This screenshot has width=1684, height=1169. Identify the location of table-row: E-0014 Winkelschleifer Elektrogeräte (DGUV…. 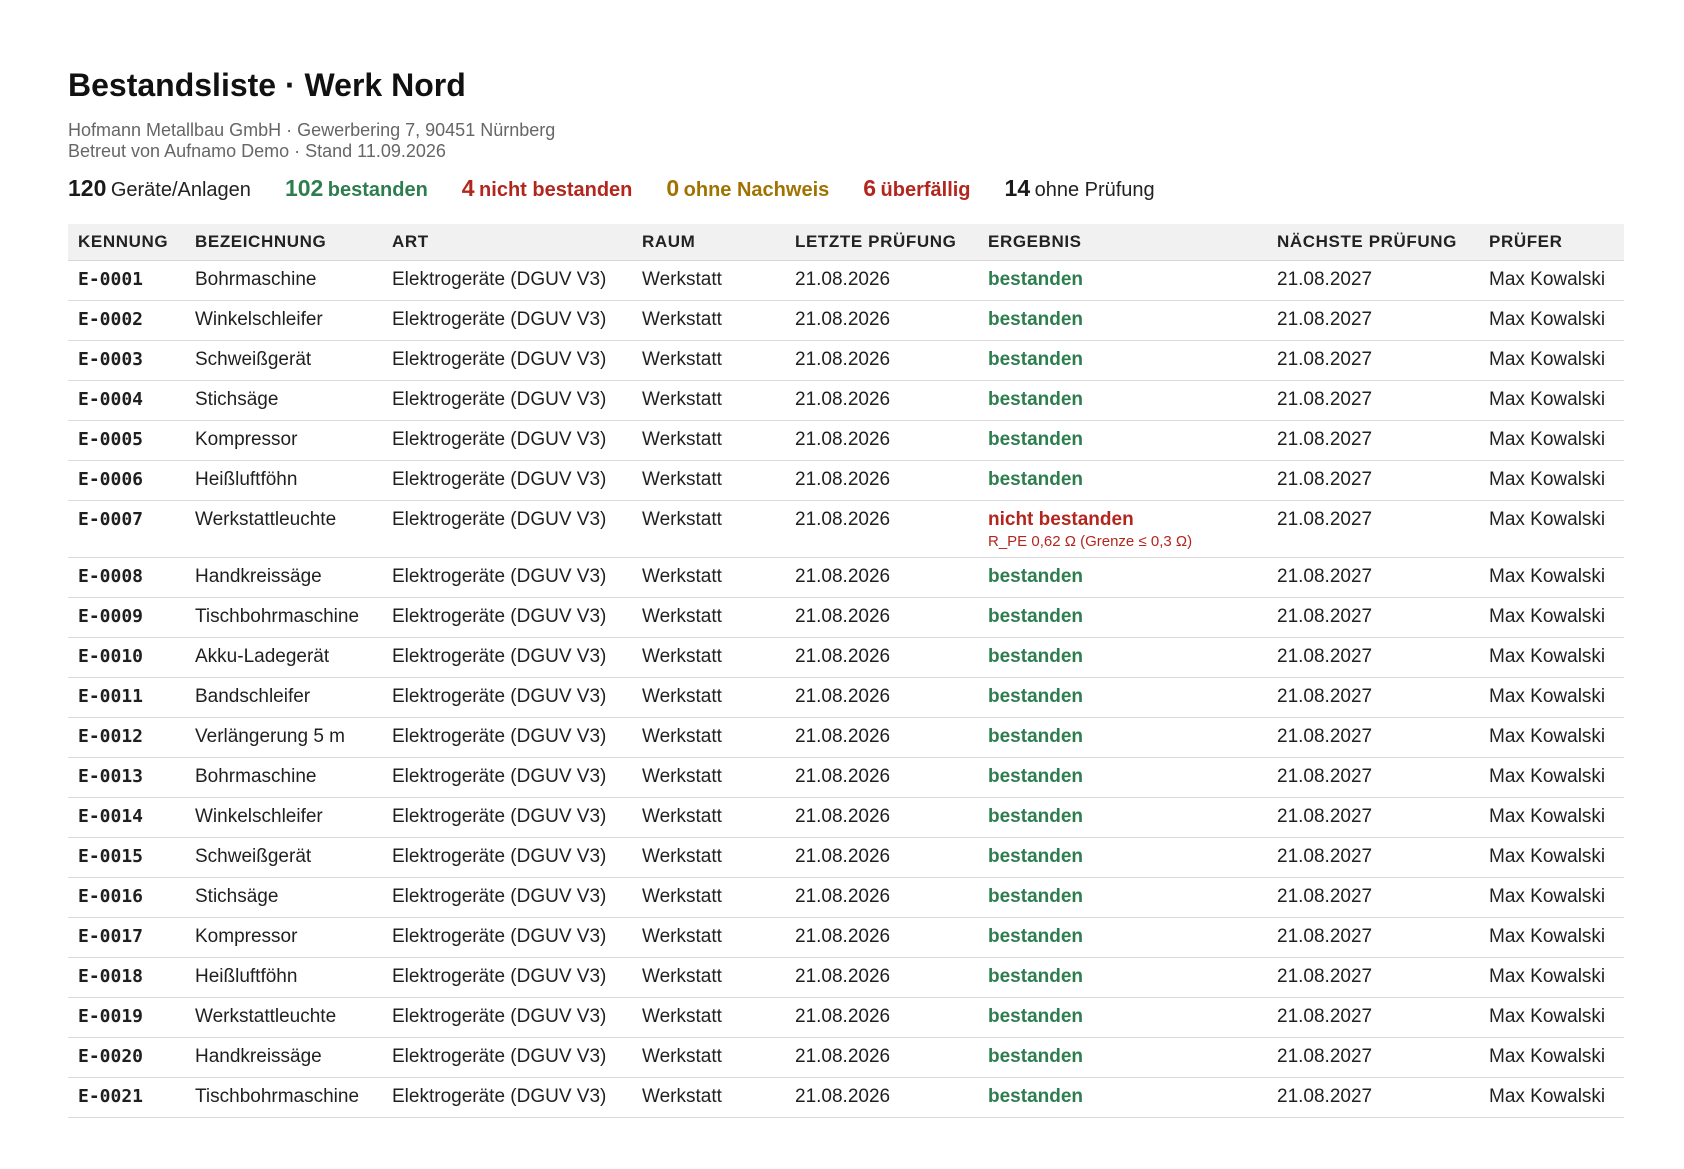
(846, 817).